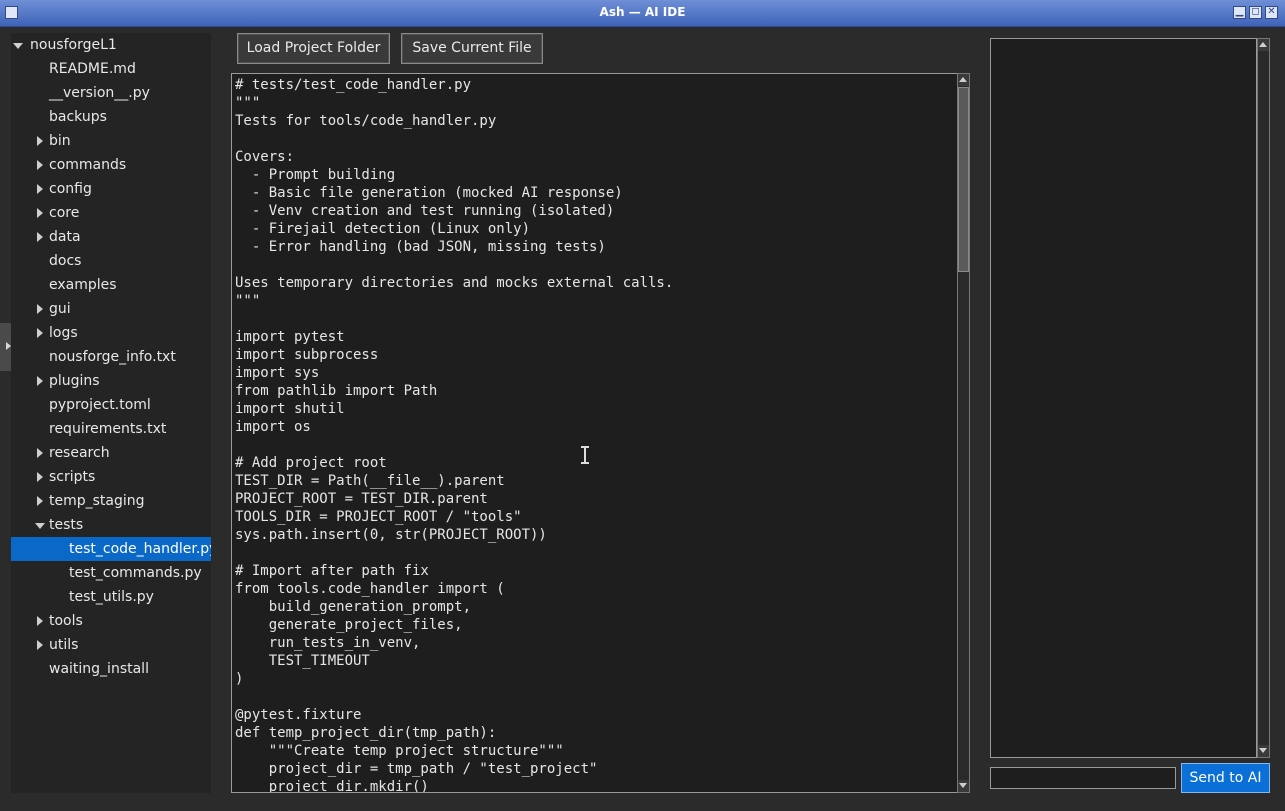 This screenshot has height=811, width=1285. Describe the element at coordinates (399, 751) in the screenshot. I see `code-line: """Create temp project structure"""` at that location.